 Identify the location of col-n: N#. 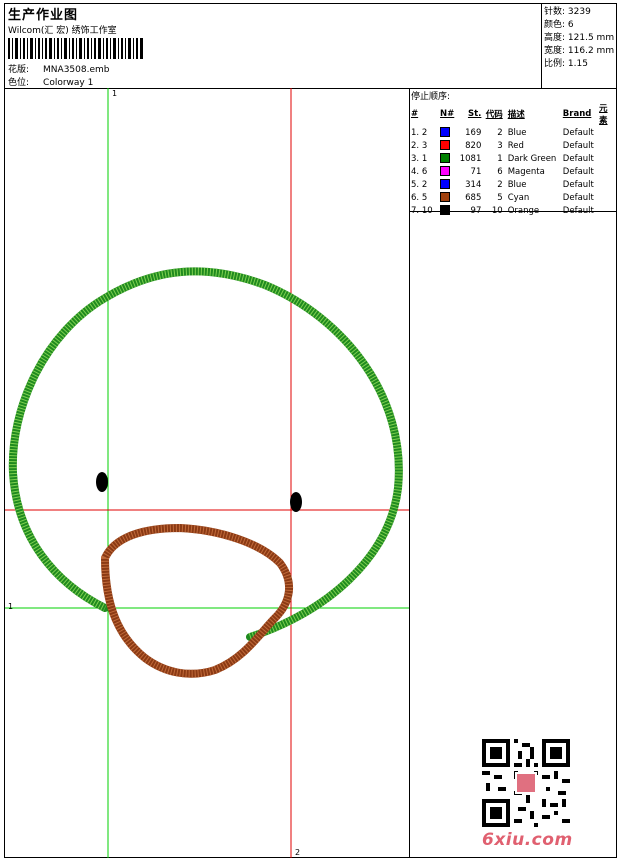
(447, 114).